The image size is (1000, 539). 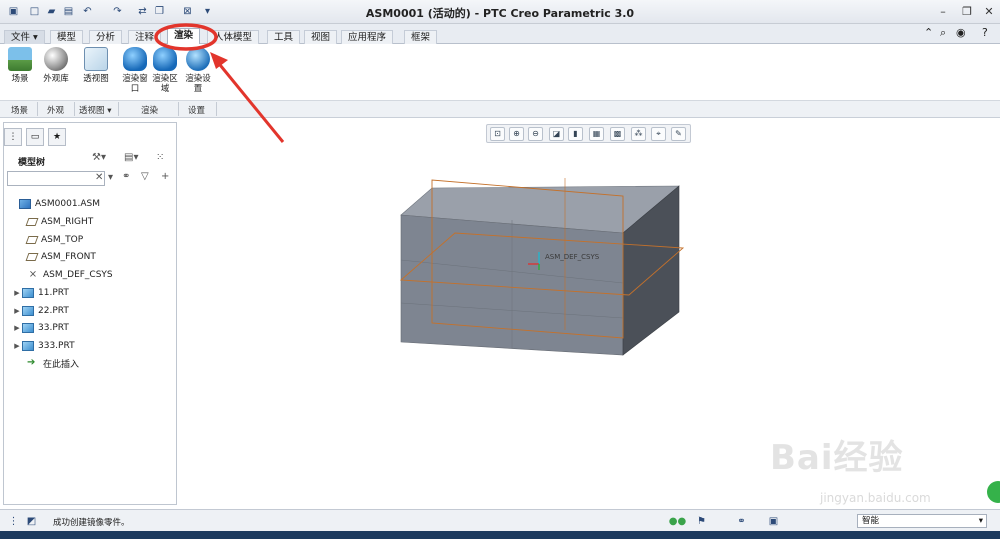 I want to click on model-tree-tab-icon: ⋮, so click(x=13, y=137).